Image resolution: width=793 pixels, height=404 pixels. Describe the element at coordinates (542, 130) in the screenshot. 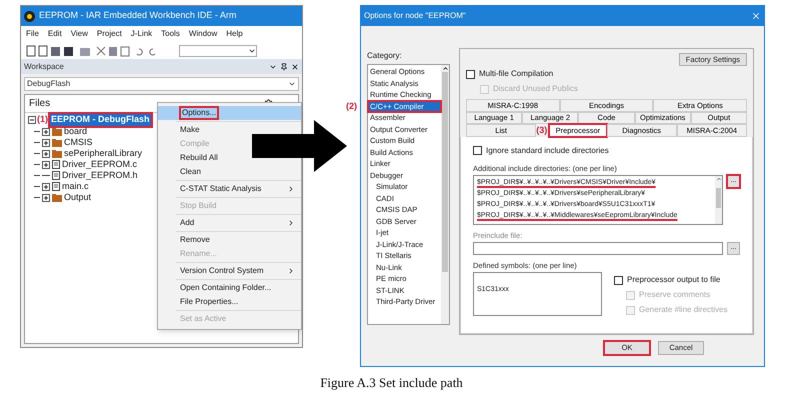

I see `annotation-label: (3)` at that location.